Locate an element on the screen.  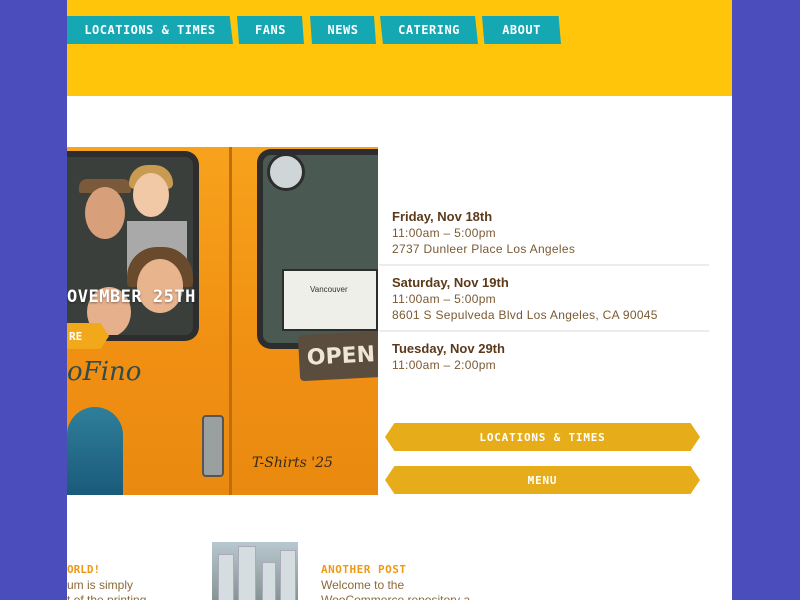
post-title: Another Post is located at coordinates (363, 569).